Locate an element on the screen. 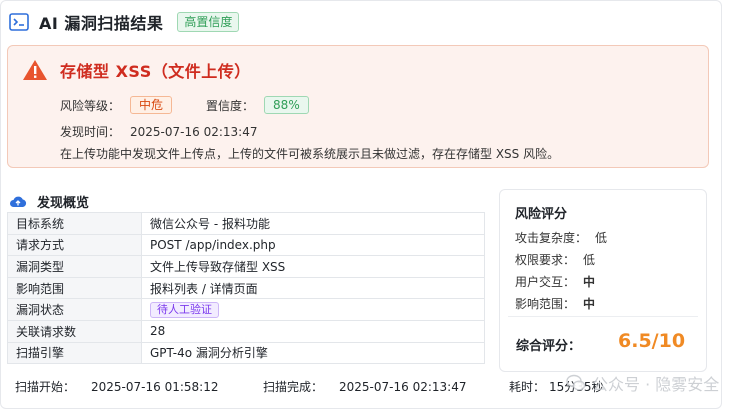 The image size is (732, 409). risk-item: 影响范围： 中 is located at coordinates (555, 303).